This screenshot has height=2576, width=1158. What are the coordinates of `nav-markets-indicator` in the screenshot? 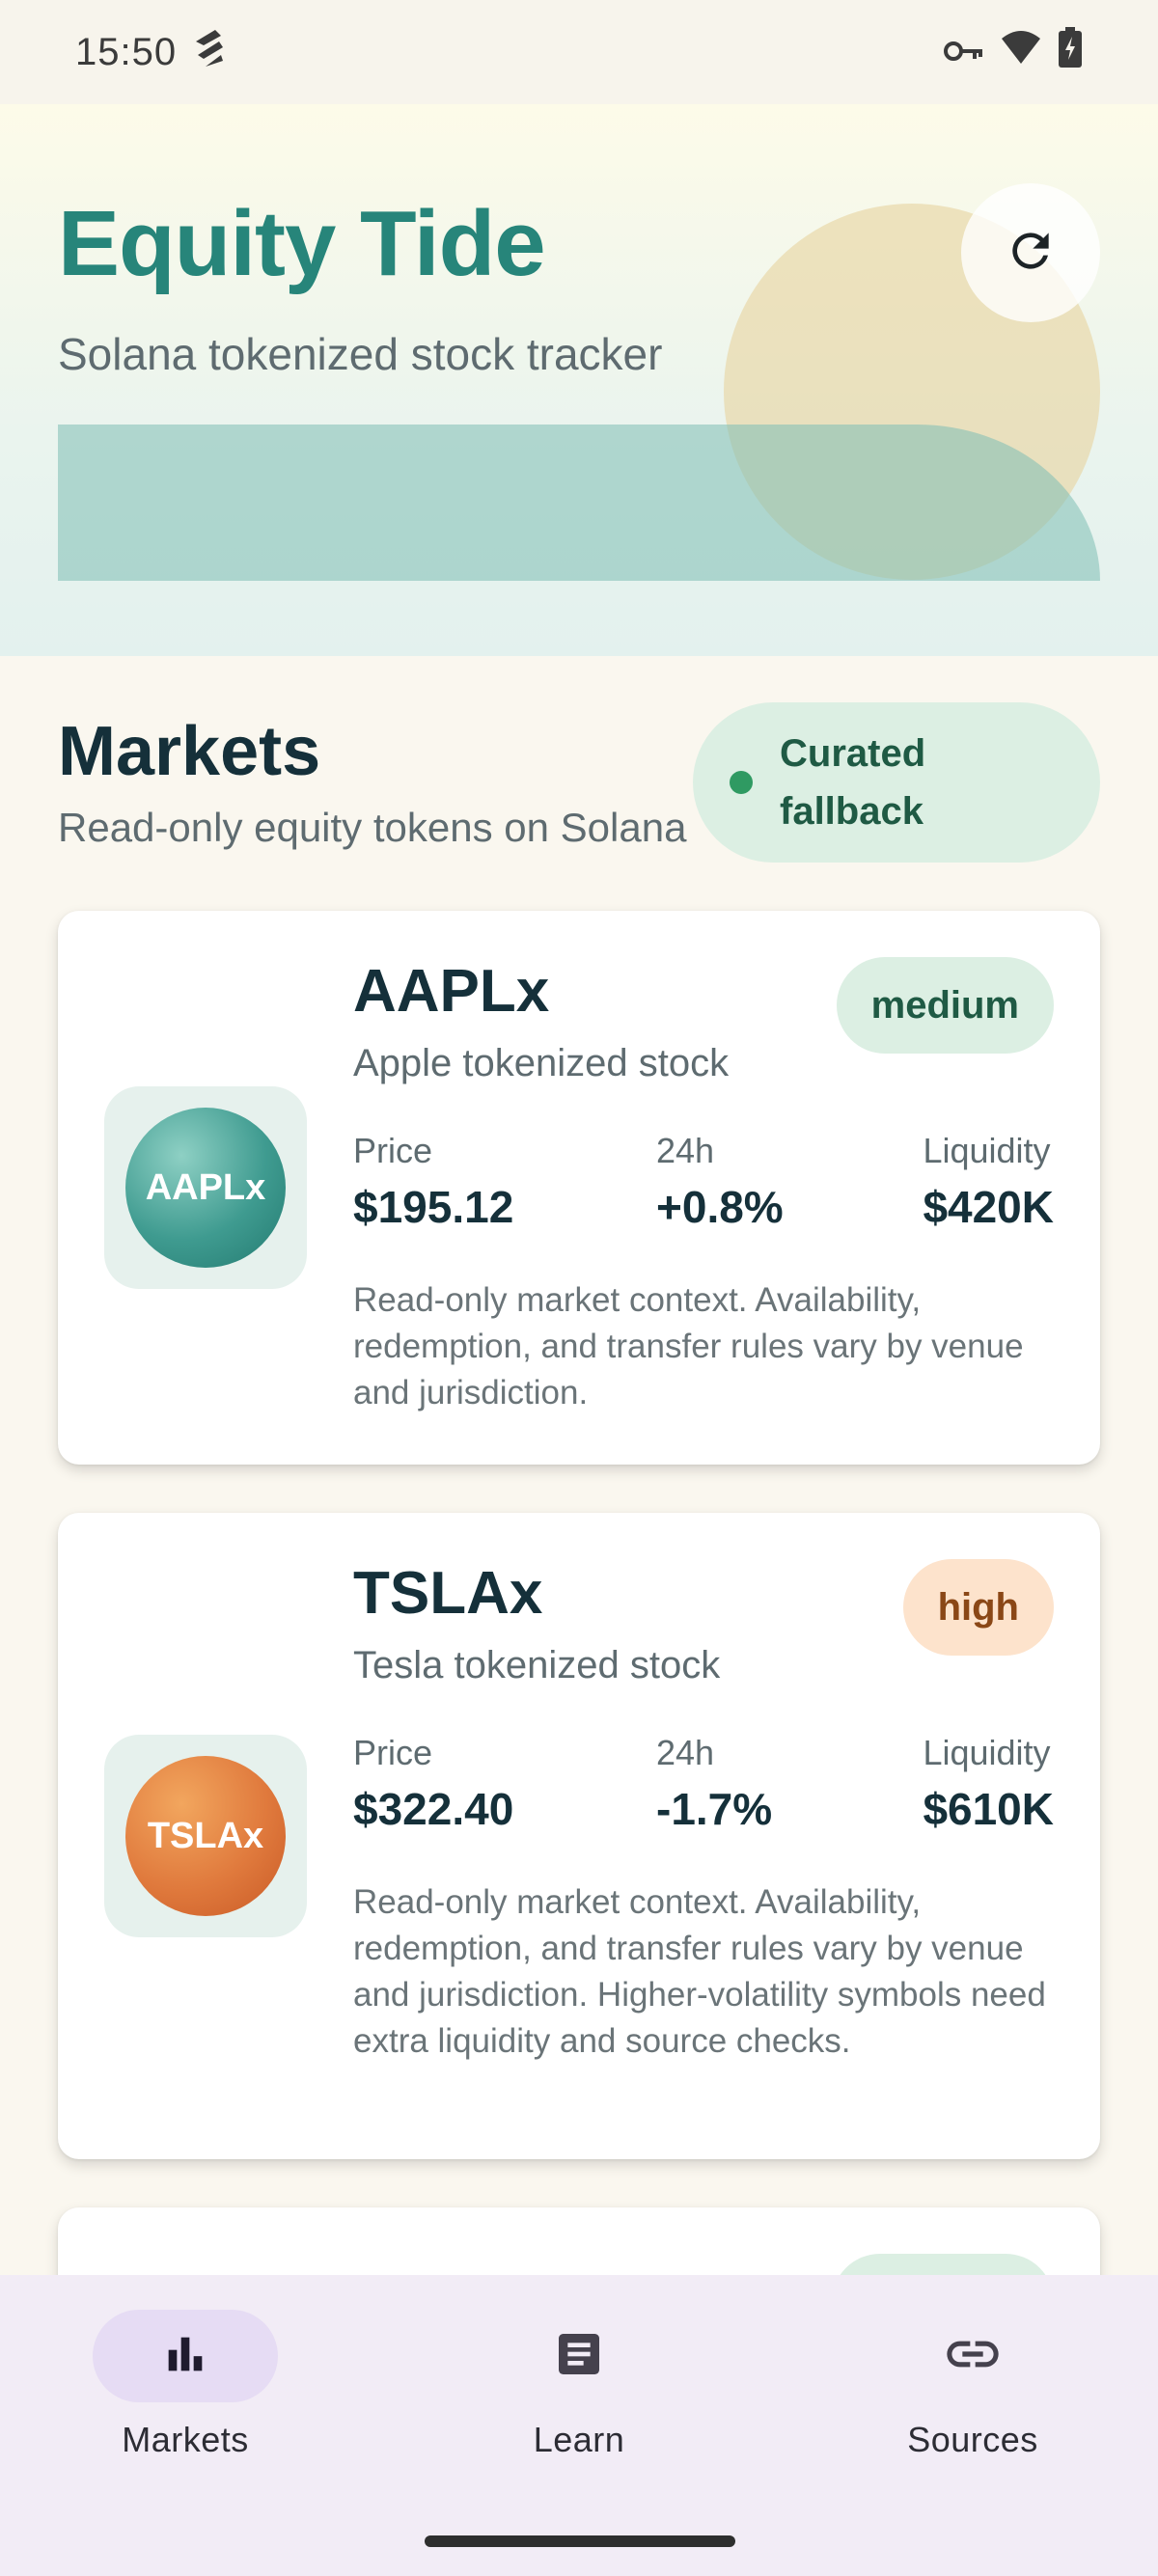 It's located at (185, 2356).